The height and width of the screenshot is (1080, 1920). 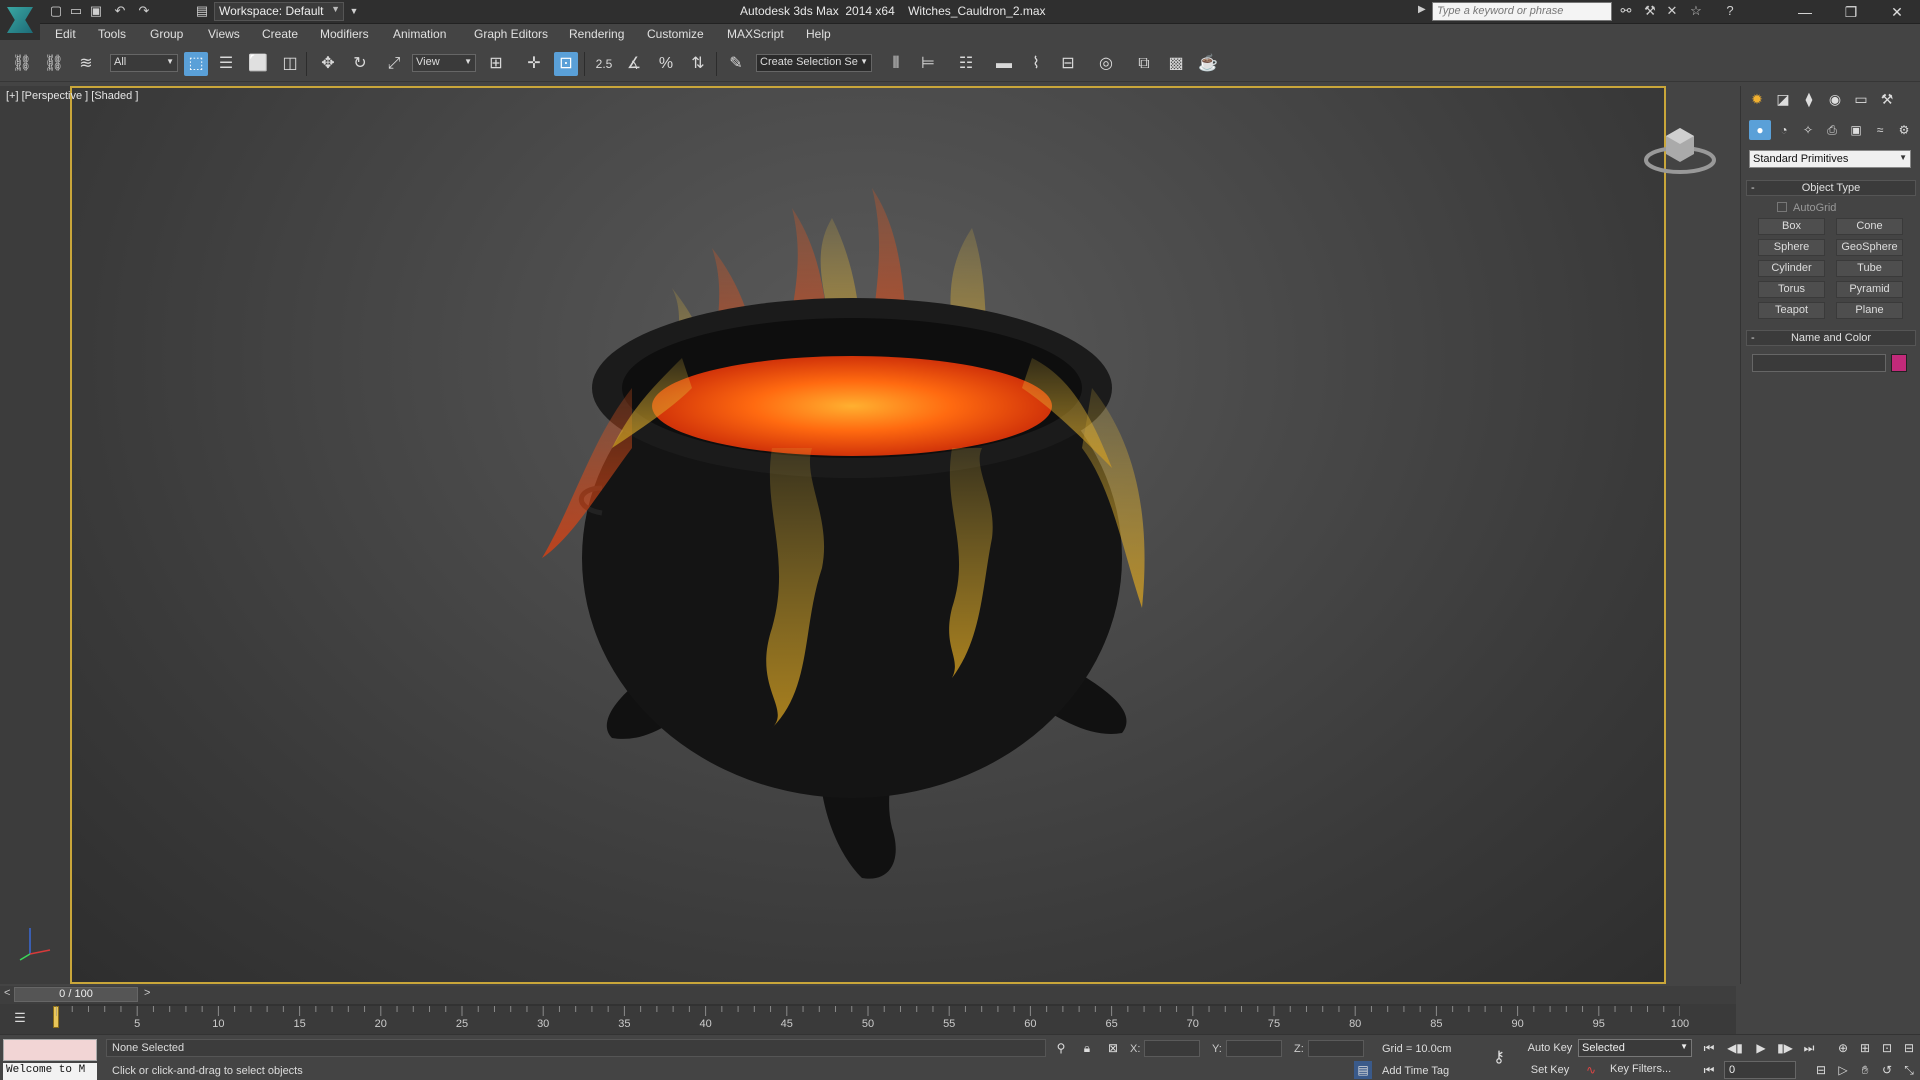 I want to click on curve-editor-icon: ⌇, so click(x=1036, y=64).